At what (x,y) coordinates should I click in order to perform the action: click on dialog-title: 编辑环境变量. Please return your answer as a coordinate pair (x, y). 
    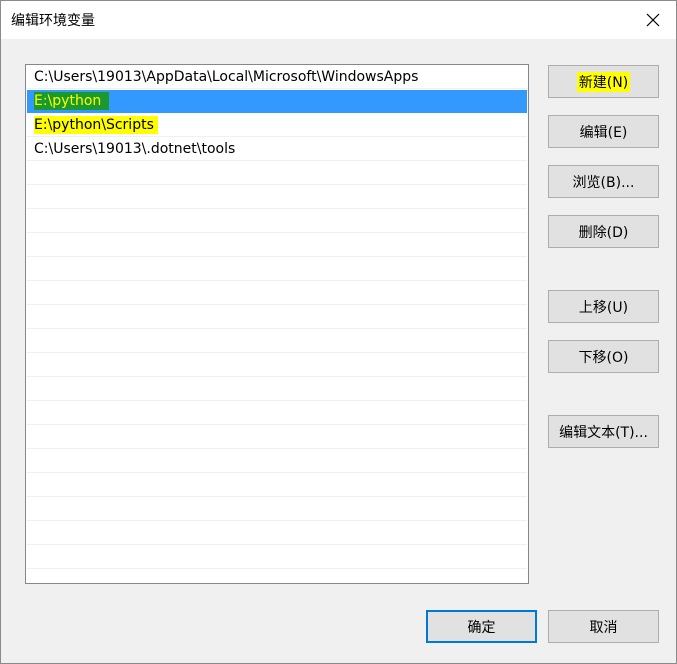
    Looking at the image, I should click on (53, 21).